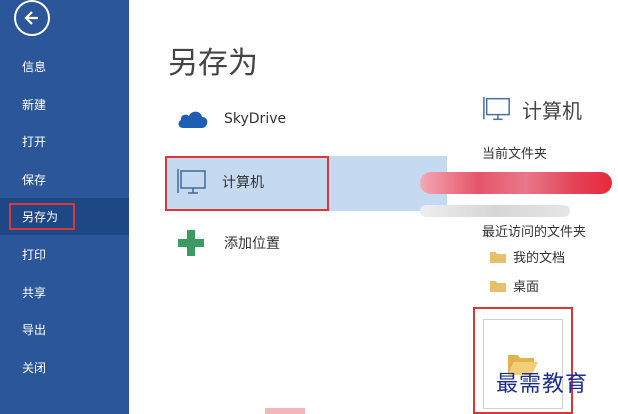 The image size is (618, 414). What do you see at coordinates (542, 384) in the screenshot?
I see `watermark-text: 最需教育` at bounding box center [542, 384].